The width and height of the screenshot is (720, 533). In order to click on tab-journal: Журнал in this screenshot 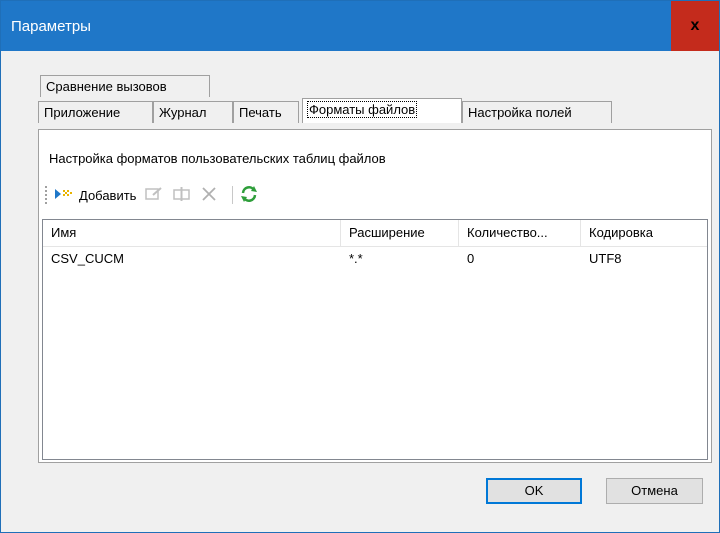, I will do `click(193, 112)`.